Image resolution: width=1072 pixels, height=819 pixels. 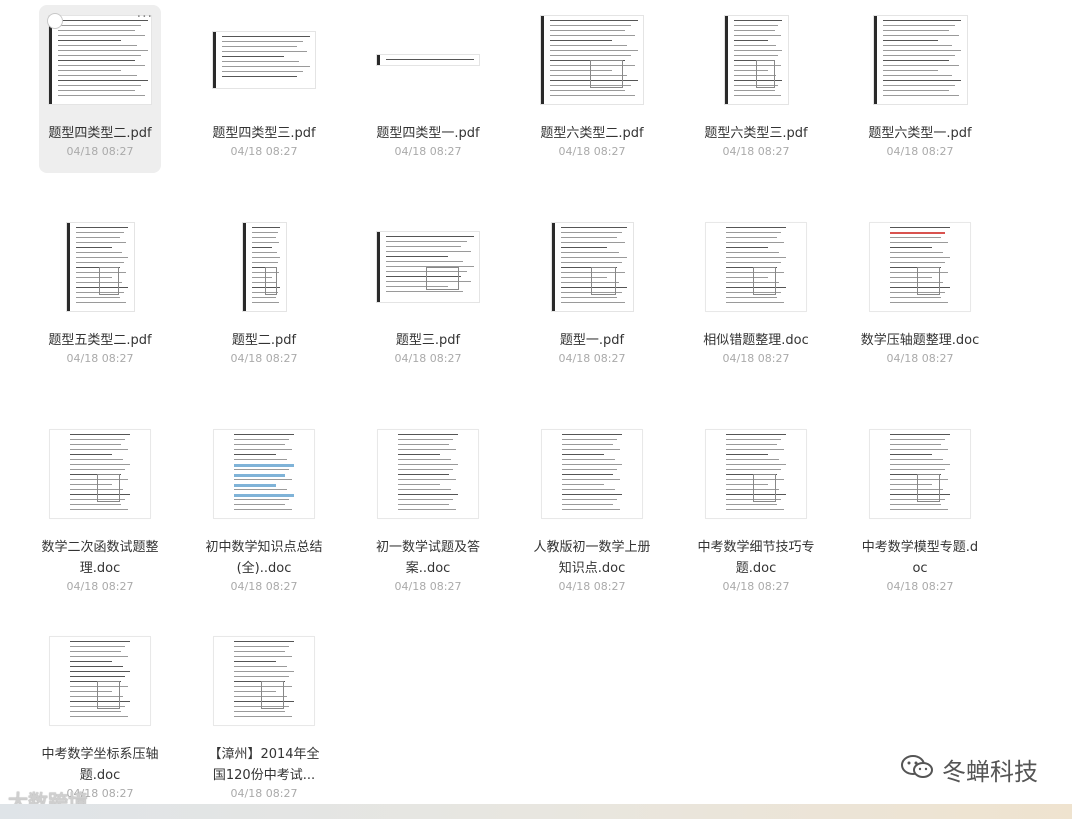 What do you see at coordinates (100, 558) in the screenshot?
I see `file-name: 数学二次函数试题整理.doc` at bounding box center [100, 558].